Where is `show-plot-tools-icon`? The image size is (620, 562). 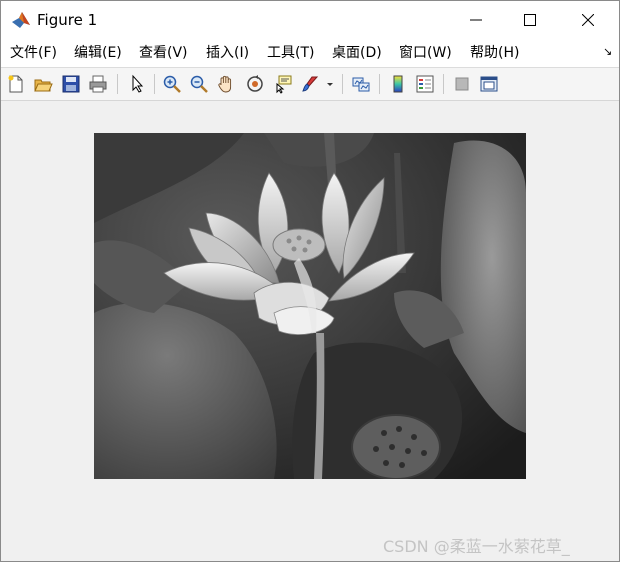
show-plot-tools-icon is located at coordinates (489, 84).